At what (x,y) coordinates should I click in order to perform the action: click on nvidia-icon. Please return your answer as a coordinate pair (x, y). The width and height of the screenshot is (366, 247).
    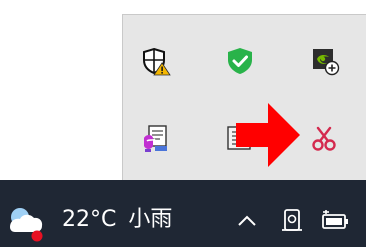
    Looking at the image, I should click on (325, 61).